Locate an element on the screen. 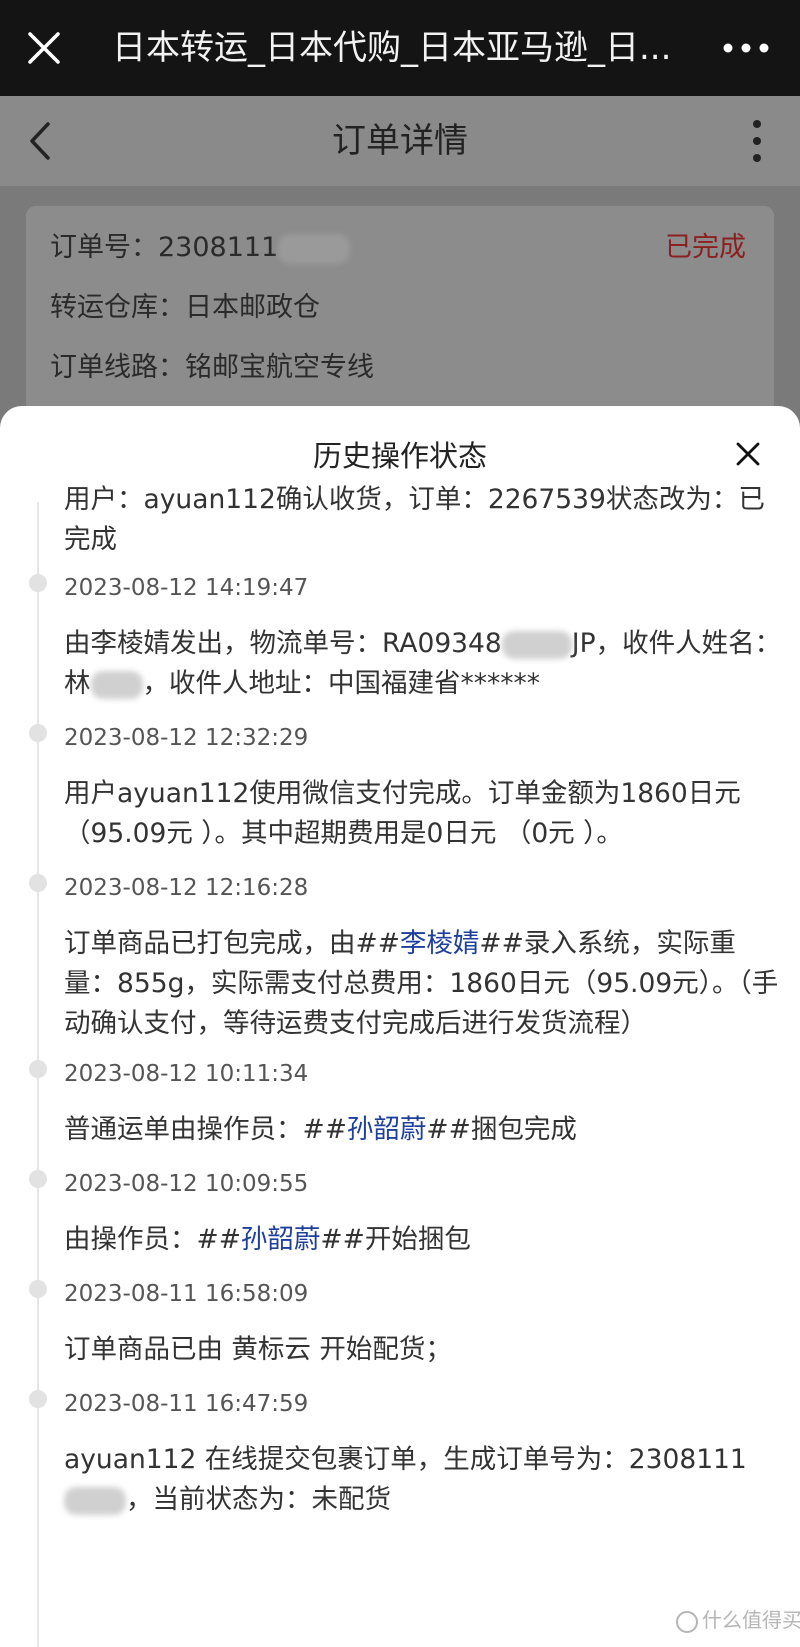  route-row: 订单线路：铭邮宝航空专线 is located at coordinates (212, 368).